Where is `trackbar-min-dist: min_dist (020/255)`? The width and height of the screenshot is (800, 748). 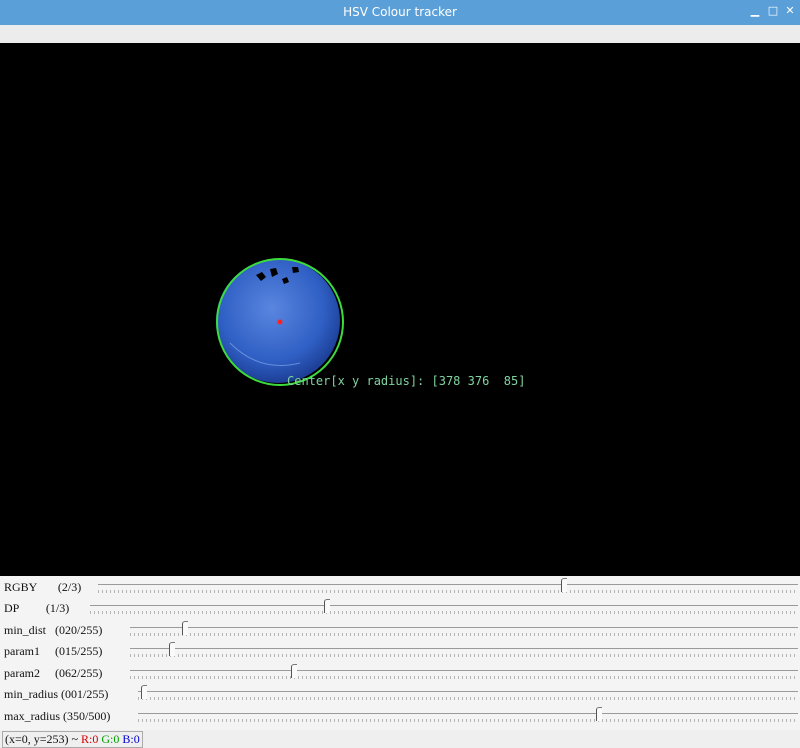
trackbar-min-dist: min_dist (020/255) is located at coordinates (400, 629).